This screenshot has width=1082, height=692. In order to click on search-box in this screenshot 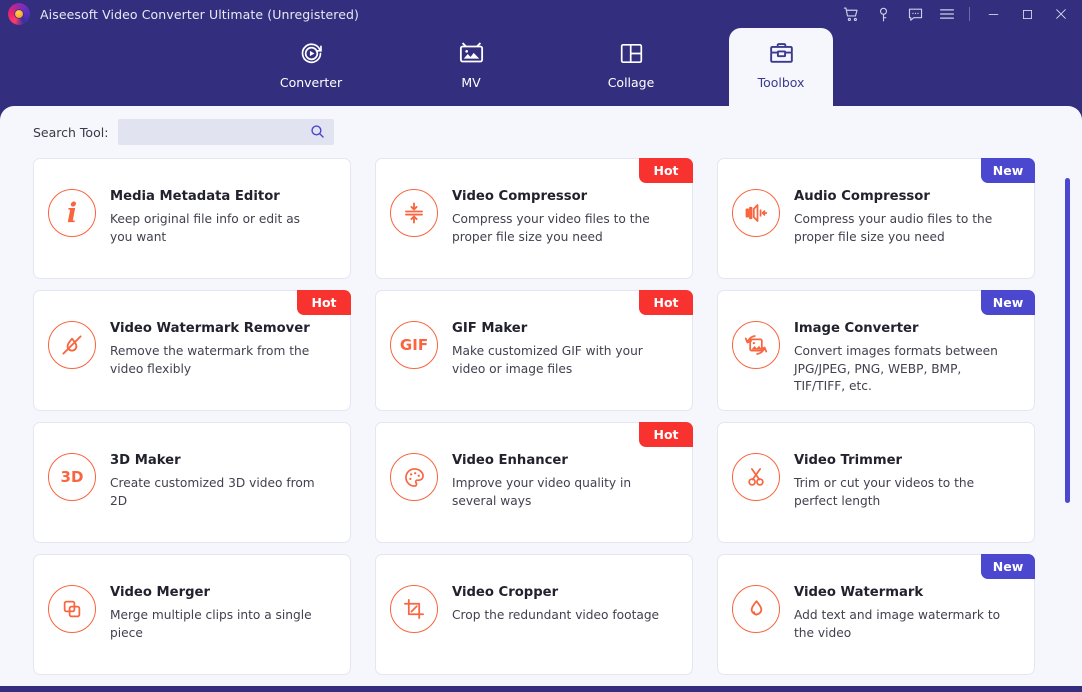, I will do `click(226, 132)`.